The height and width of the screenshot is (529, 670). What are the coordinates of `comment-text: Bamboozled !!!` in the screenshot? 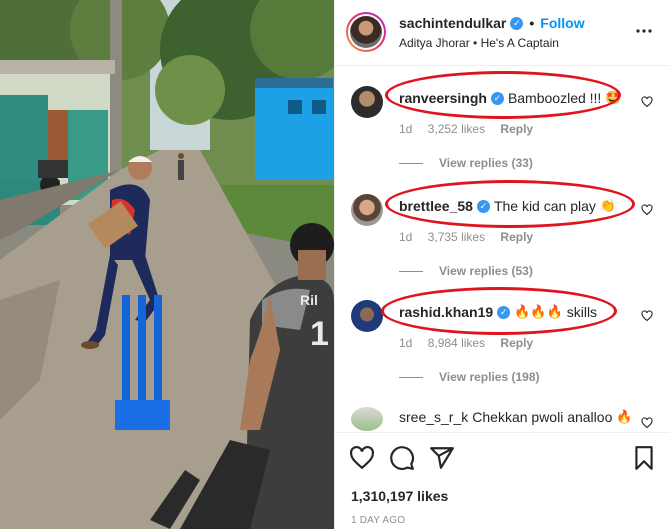 It's located at (554, 98).